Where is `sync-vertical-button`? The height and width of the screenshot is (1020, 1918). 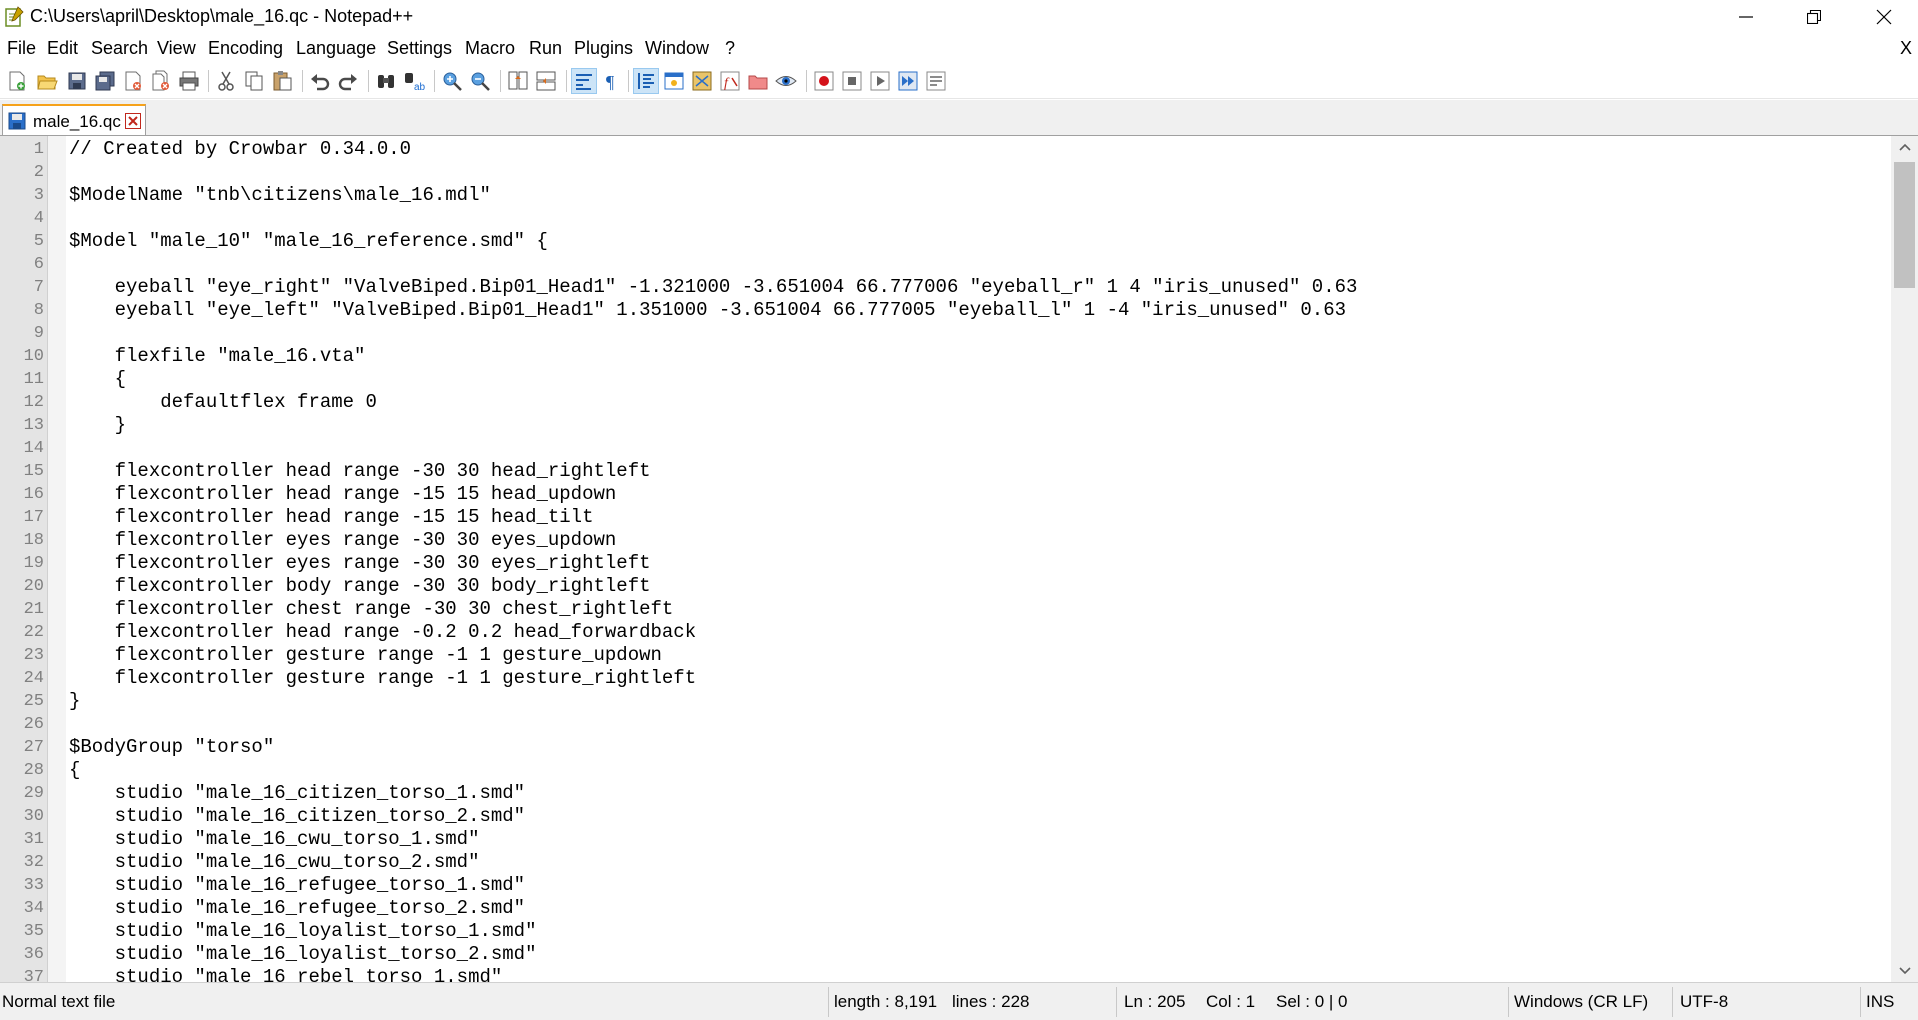
sync-vertical-button is located at coordinates (518, 81).